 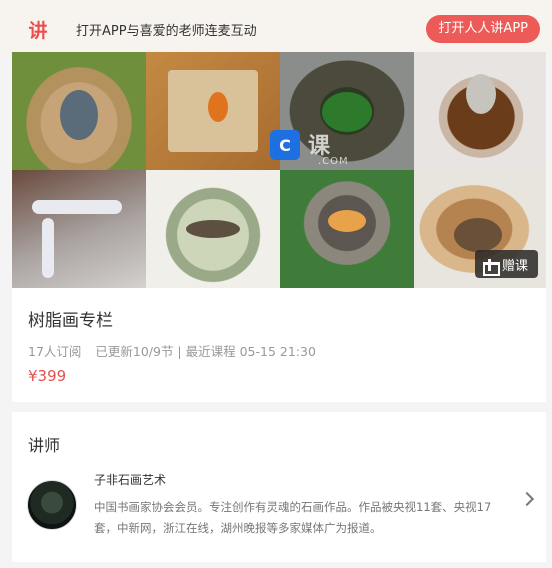 I want to click on update-status: 已更新10/9节 | 最近课程 05-15 21:30, so click(x=205, y=351).